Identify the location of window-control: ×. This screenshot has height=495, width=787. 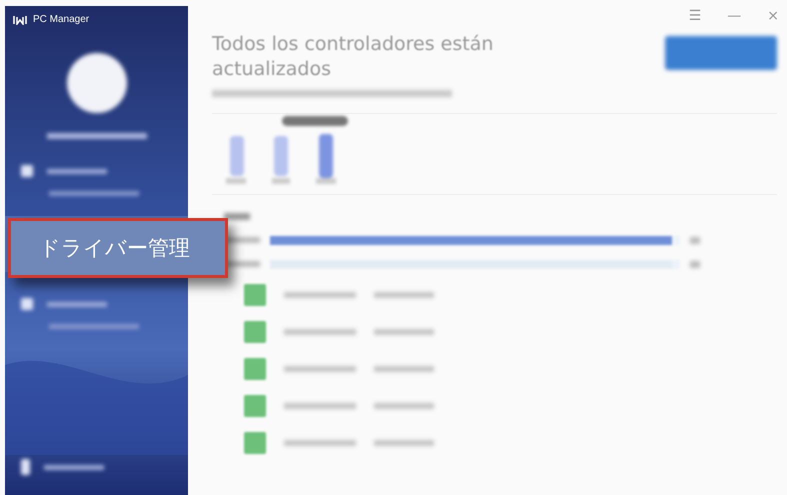
(773, 20).